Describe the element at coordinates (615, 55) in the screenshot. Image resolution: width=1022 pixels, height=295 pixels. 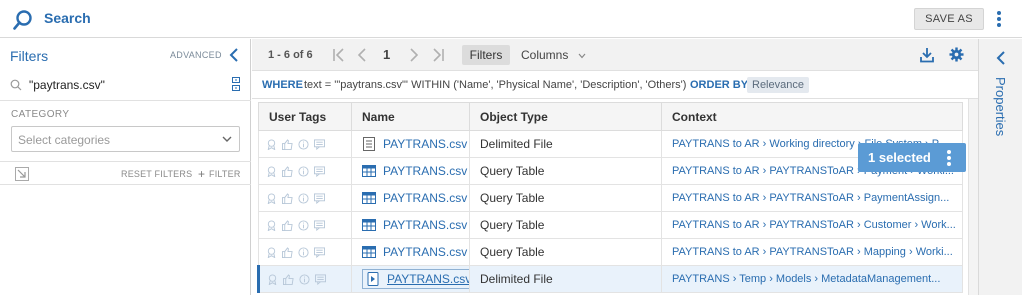
I see `results-toolbar: 1 - 6 of 6 1 Filters Columns` at that location.